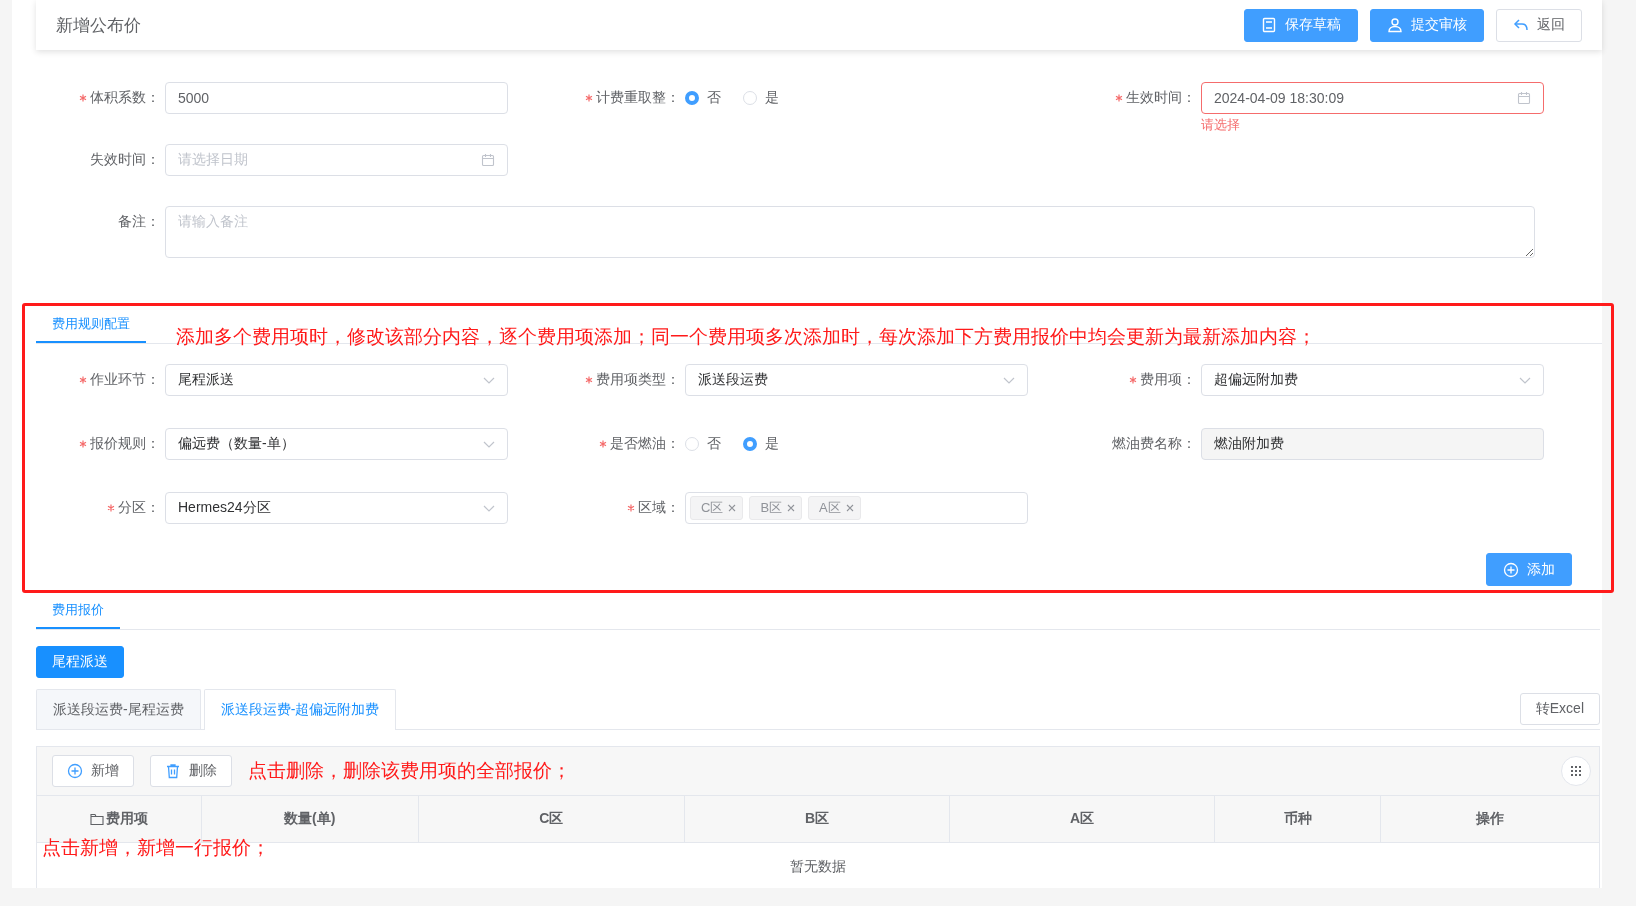  What do you see at coordinates (834, 508) in the screenshot?
I see `tag: A区` at bounding box center [834, 508].